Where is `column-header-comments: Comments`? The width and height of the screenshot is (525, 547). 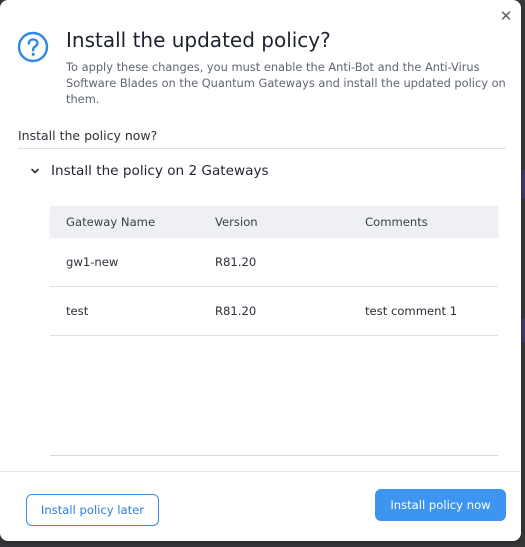
column-header-comments: Comments is located at coordinates (423, 222).